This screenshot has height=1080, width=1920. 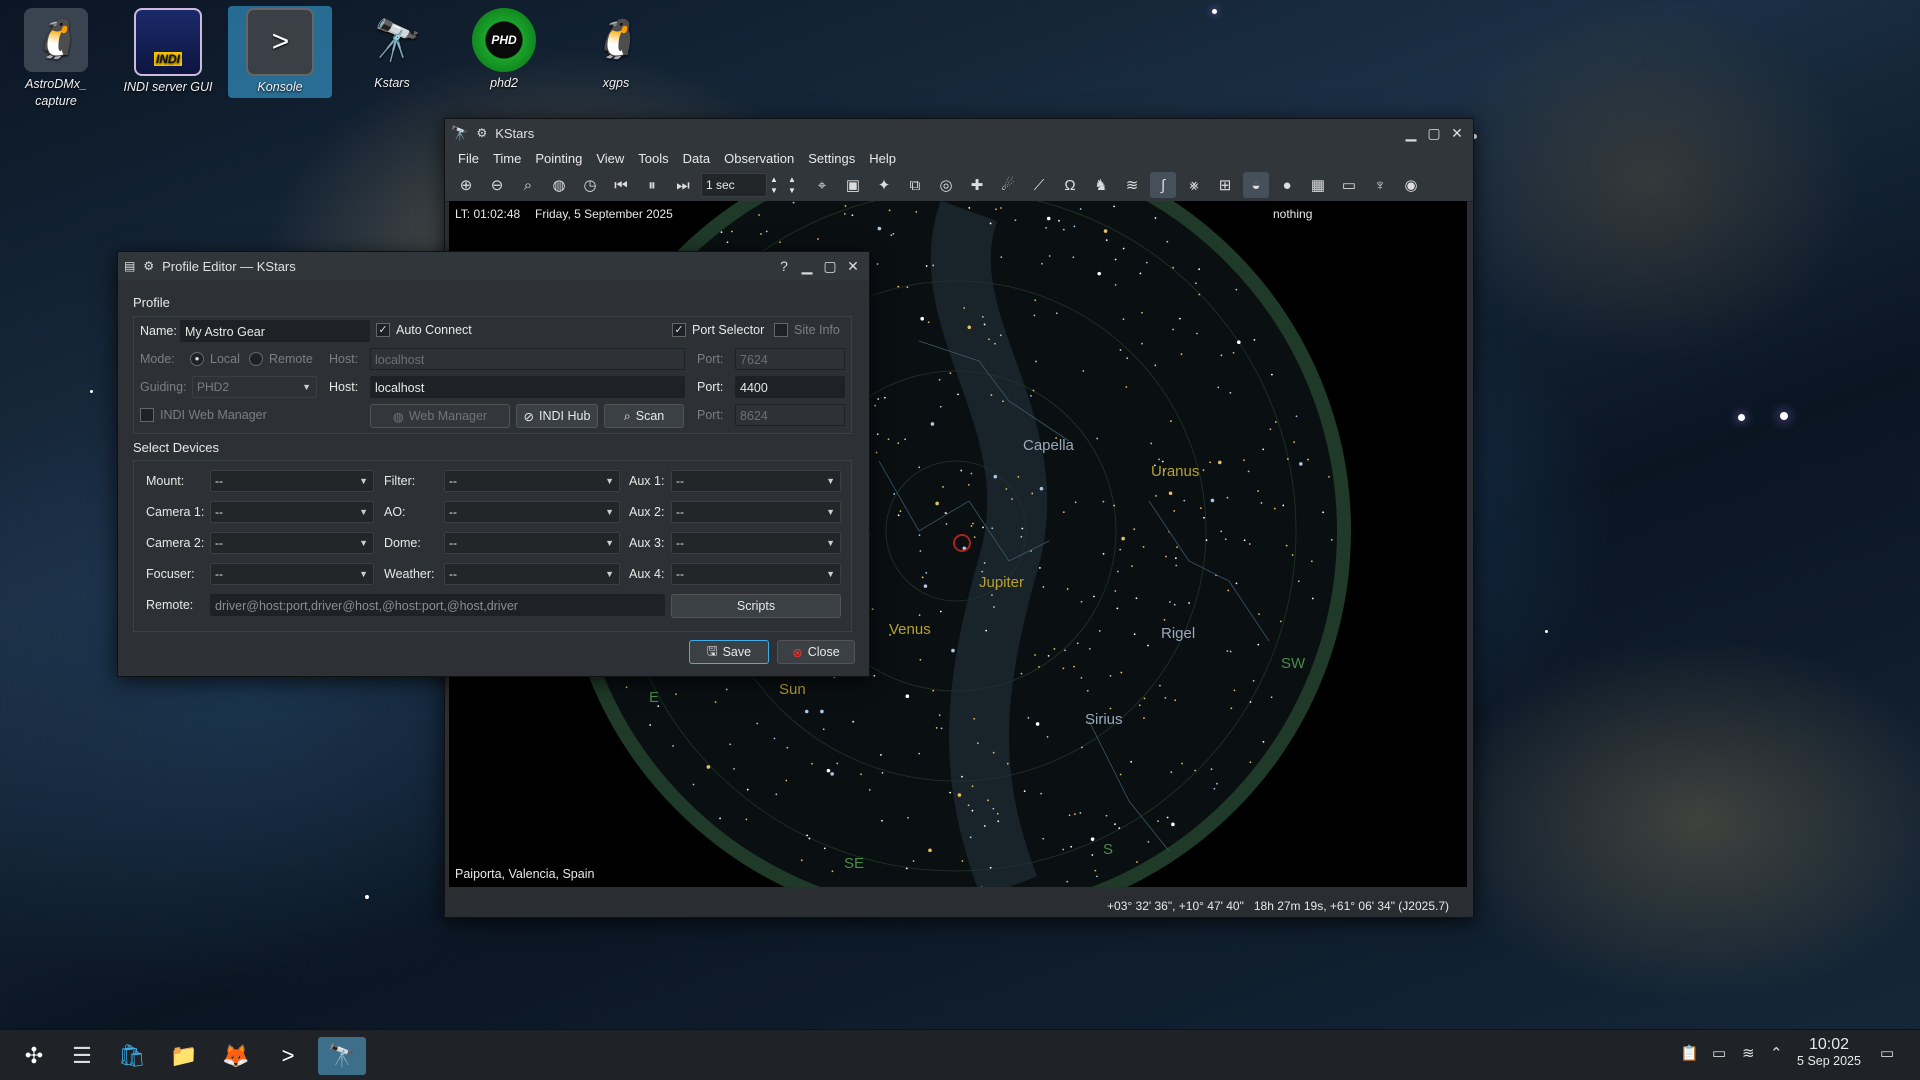 I want to click on mode-remote-radio: Remote, so click(x=281, y=359).